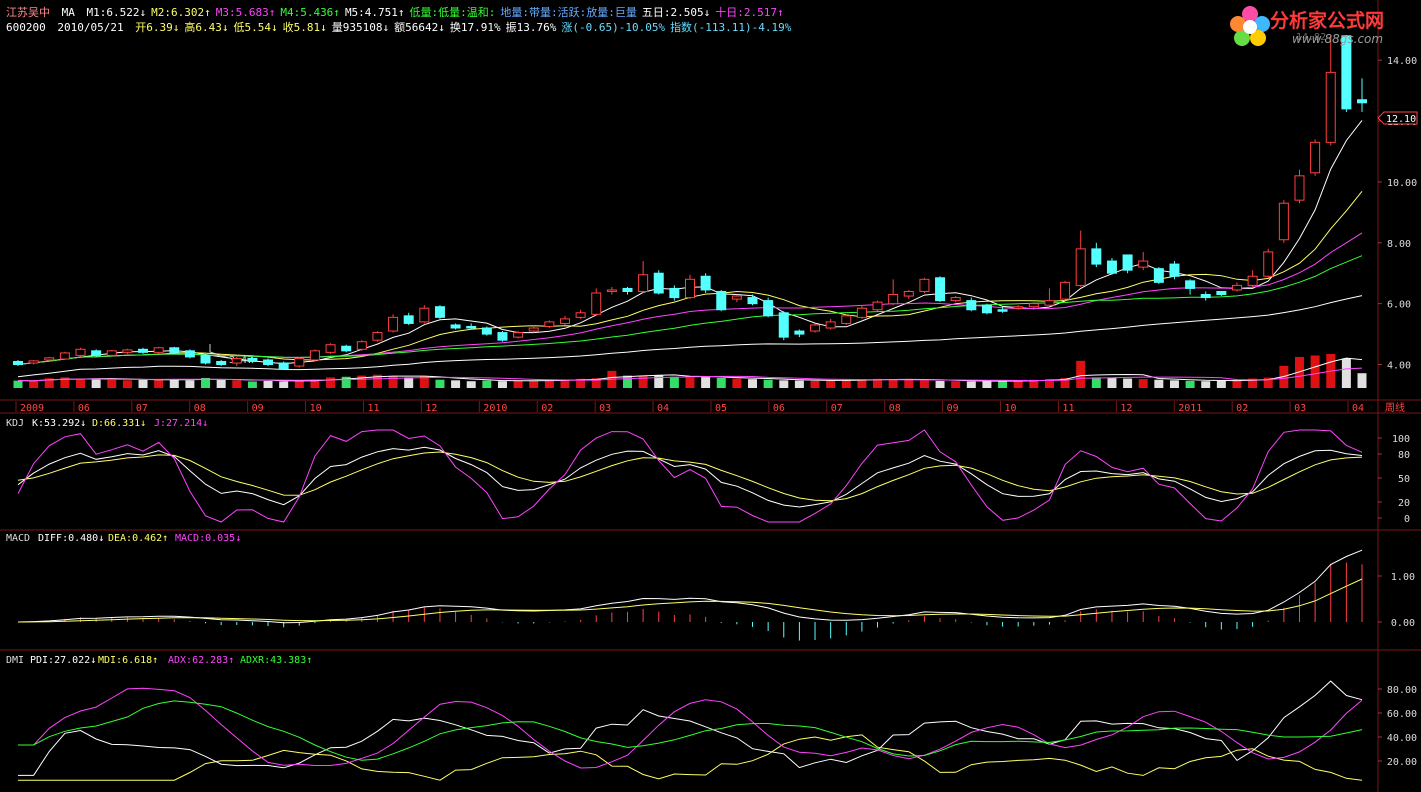  I want to click on dmi-title: DMI, so click(15, 660).